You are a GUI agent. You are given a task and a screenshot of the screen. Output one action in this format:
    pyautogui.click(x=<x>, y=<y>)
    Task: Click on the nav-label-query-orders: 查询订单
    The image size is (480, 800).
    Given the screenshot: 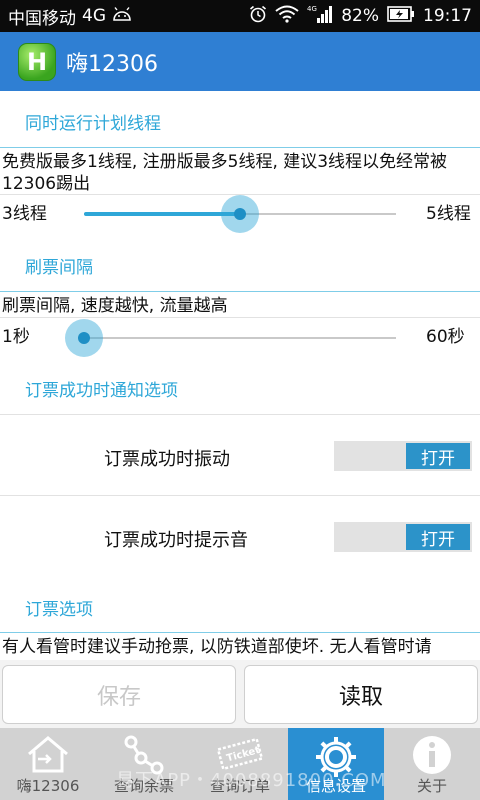 What is the action you would take?
    pyautogui.click(x=239, y=786)
    